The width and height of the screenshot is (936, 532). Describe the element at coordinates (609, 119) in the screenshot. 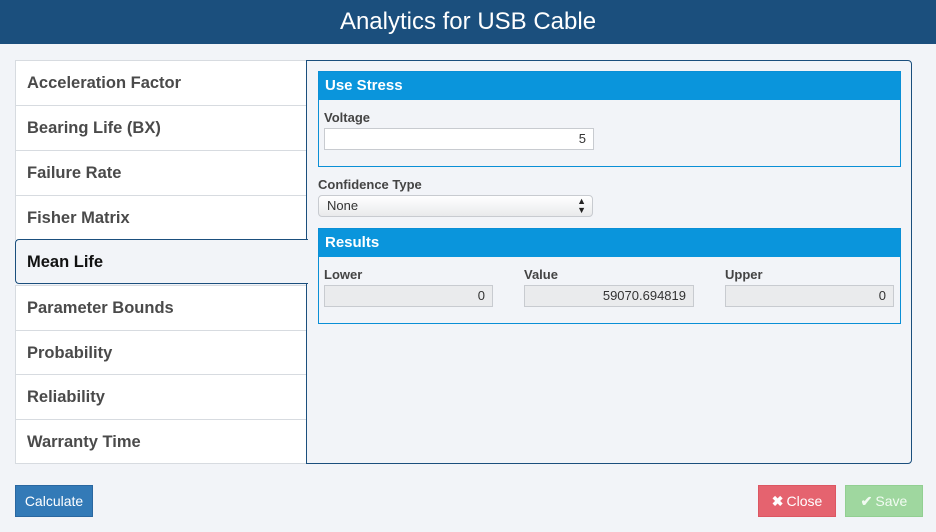

I see `use-stress-section: Use Stress Voltage 5` at that location.